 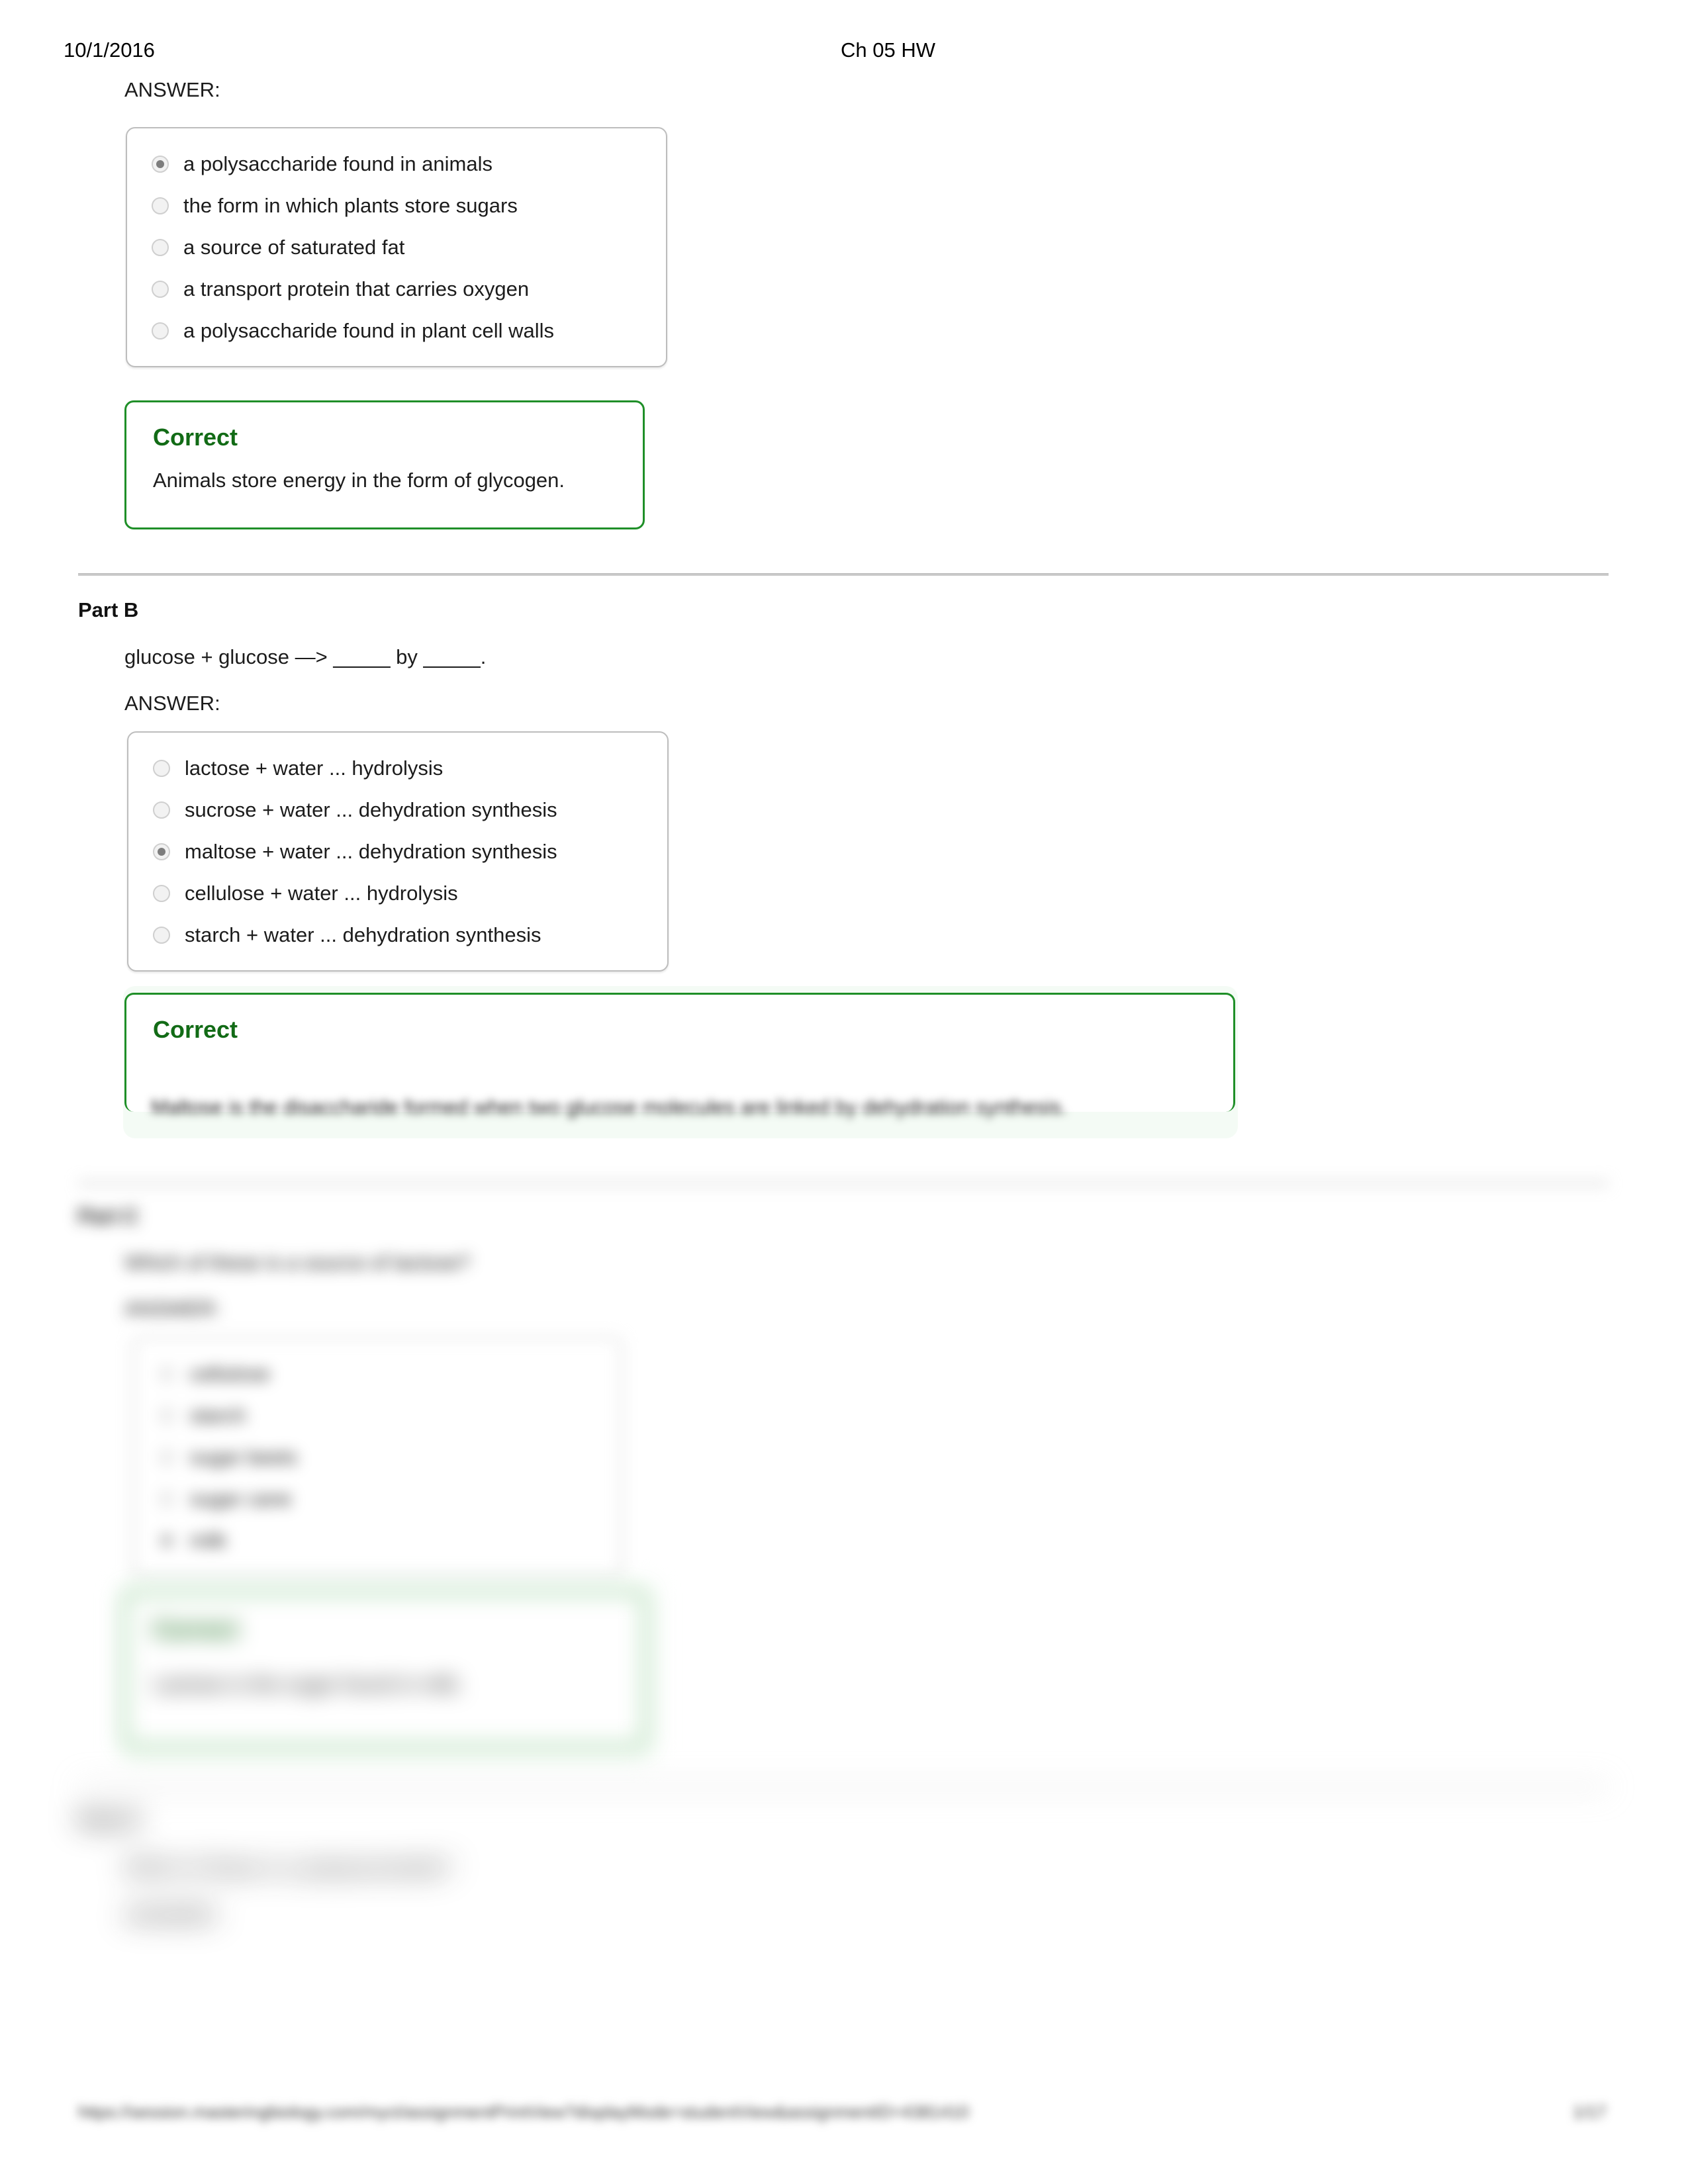 I want to click on page-header: 10/1/2016 Ch 05 HW, so click(x=844, y=53).